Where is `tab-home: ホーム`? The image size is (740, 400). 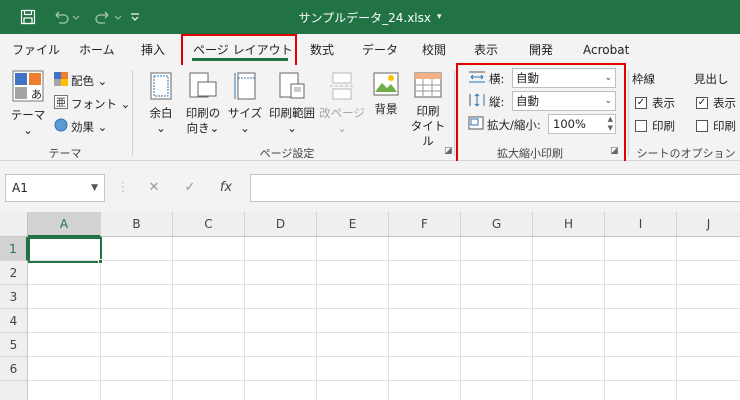 tab-home: ホーム is located at coordinates (97, 50).